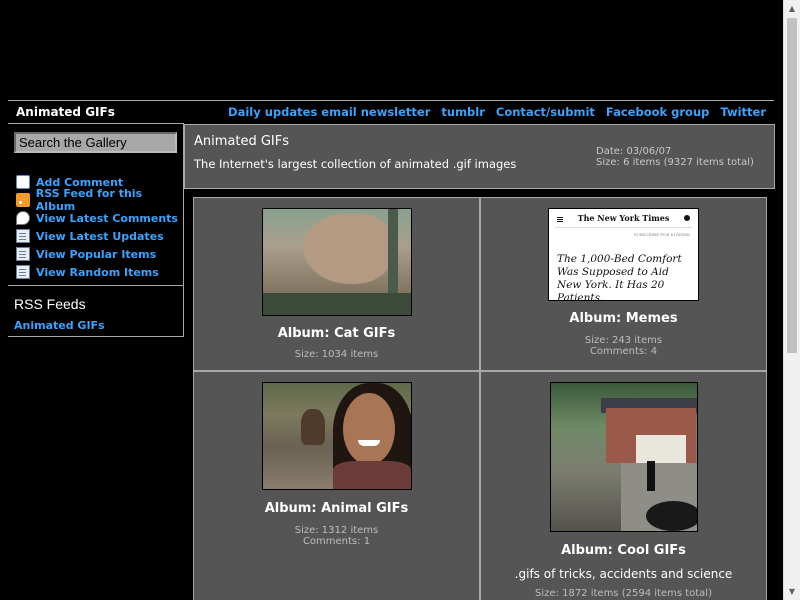 This screenshot has width=800, height=600. I want to click on album-title-link: Album: Memes, so click(623, 318).